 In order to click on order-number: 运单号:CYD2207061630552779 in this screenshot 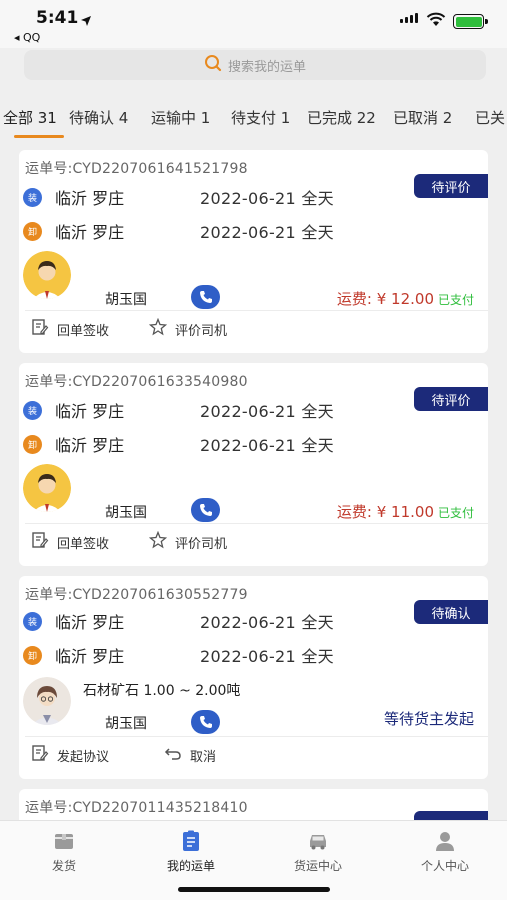, I will do `click(136, 595)`.